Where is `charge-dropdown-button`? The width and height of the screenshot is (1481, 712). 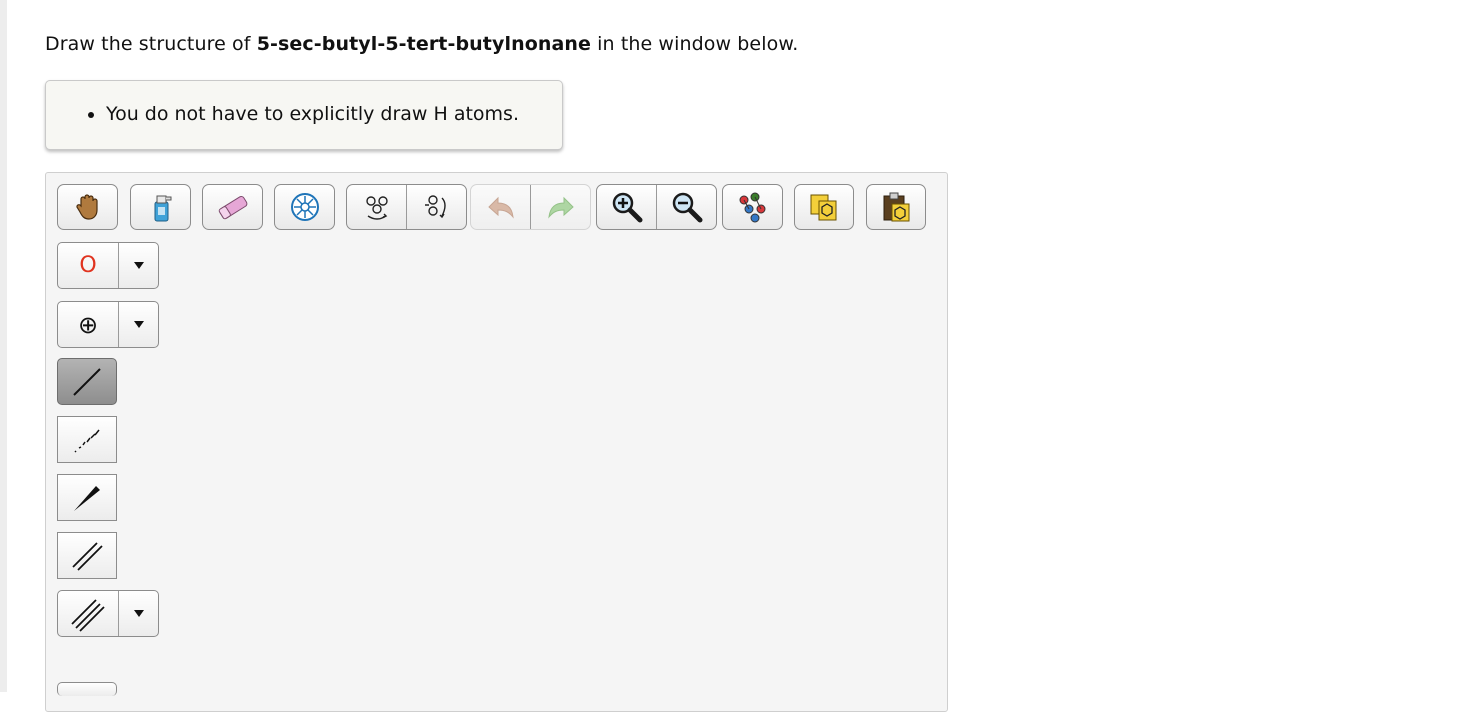 charge-dropdown-button is located at coordinates (138, 324).